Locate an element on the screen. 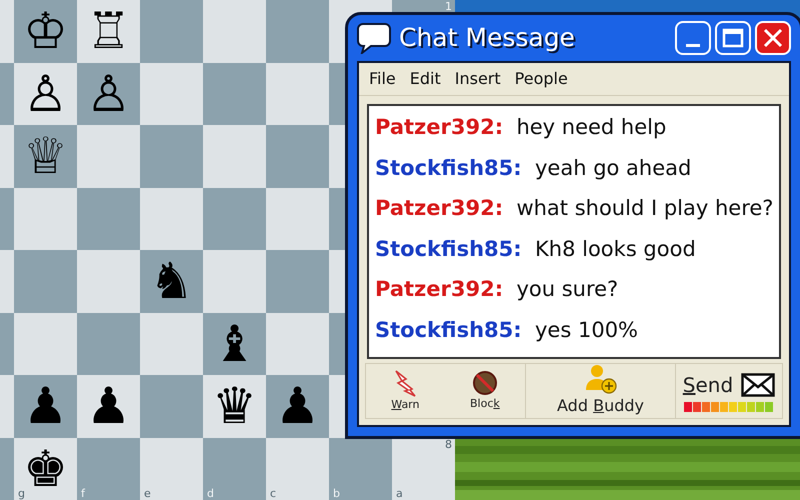  chess-piece: ♝ is located at coordinates (234, 343).